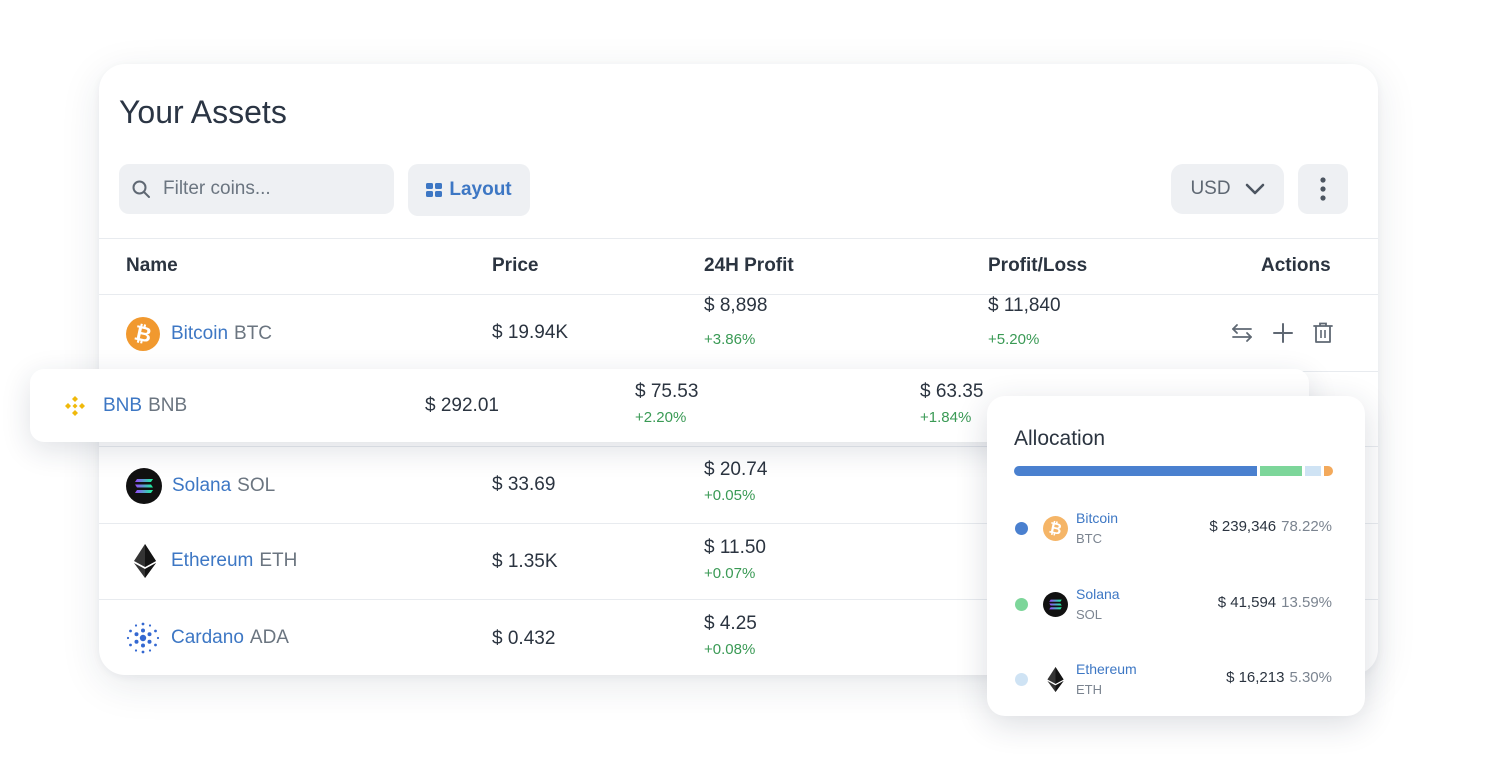  What do you see at coordinates (1328, 471) in the screenshot?
I see `allocation-segment-other` at bounding box center [1328, 471].